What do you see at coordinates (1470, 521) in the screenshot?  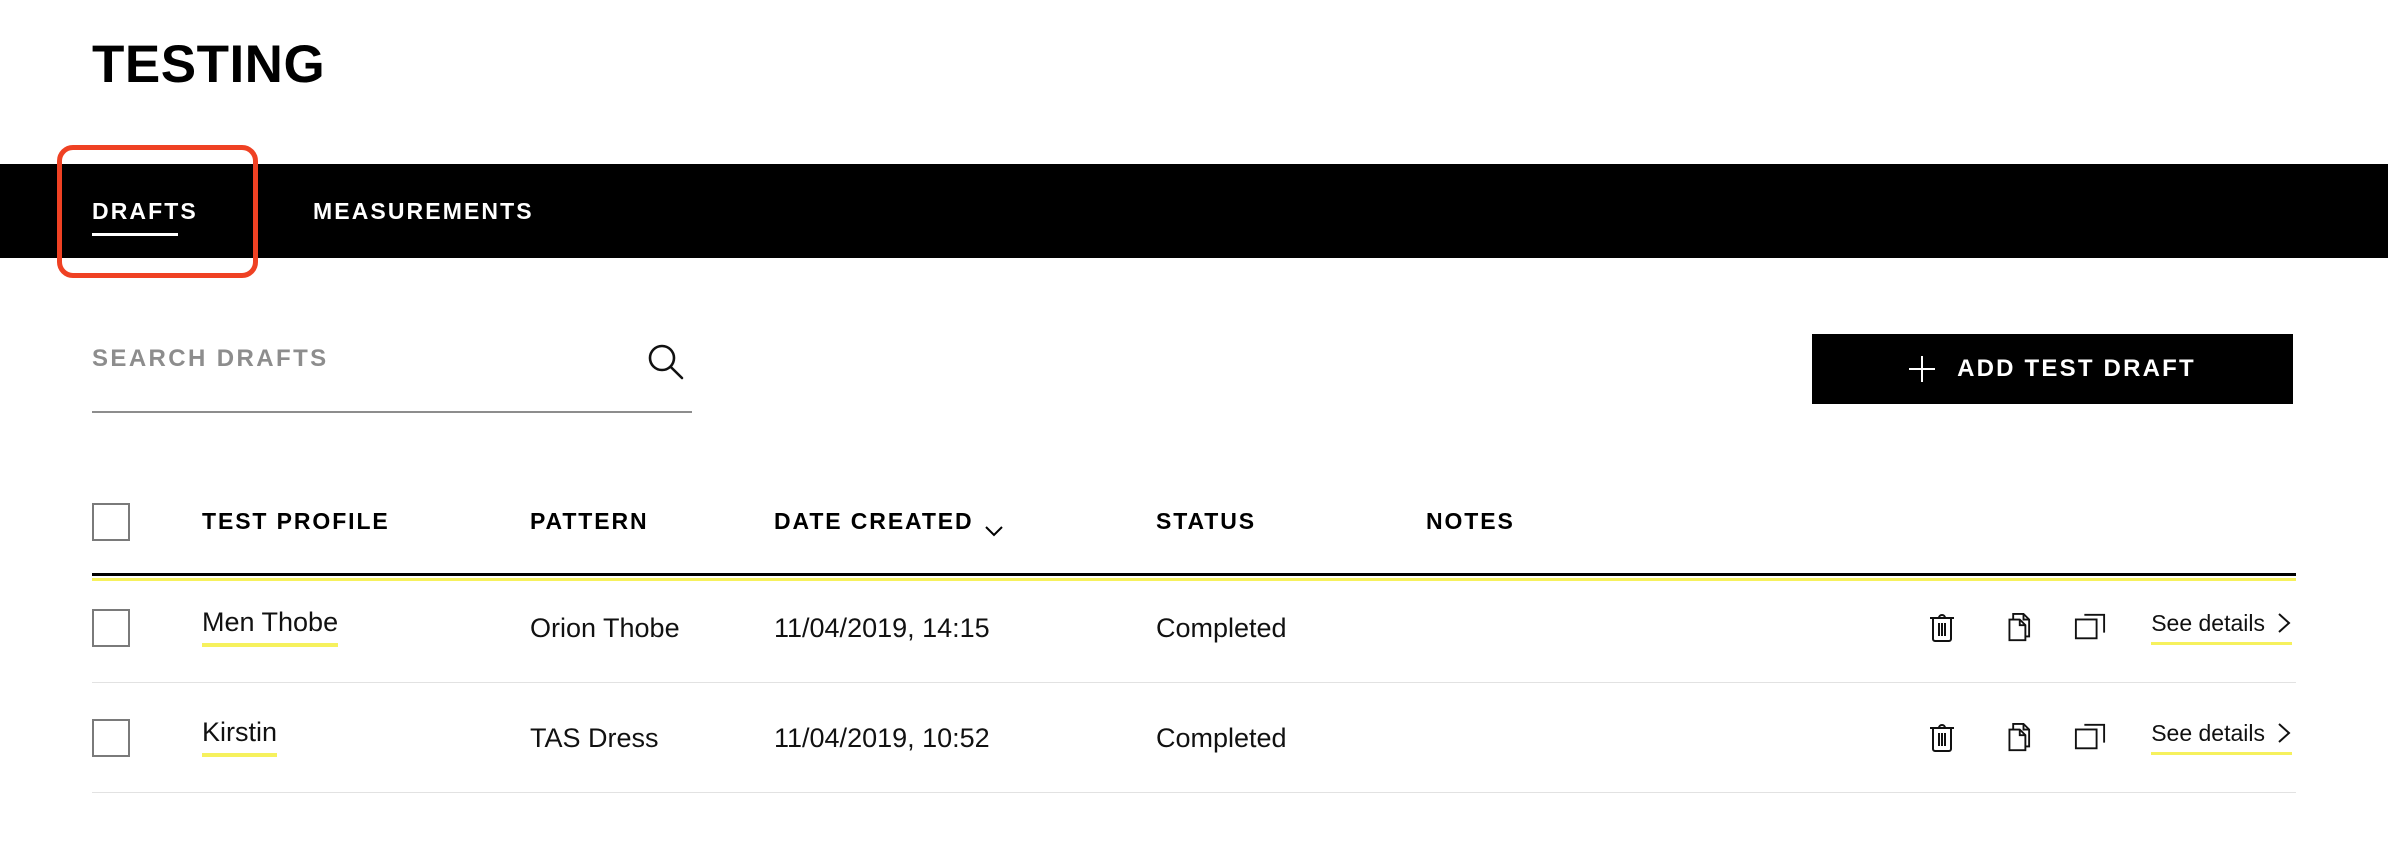 I see `header-label-notes: NOTES` at bounding box center [1470, 521].